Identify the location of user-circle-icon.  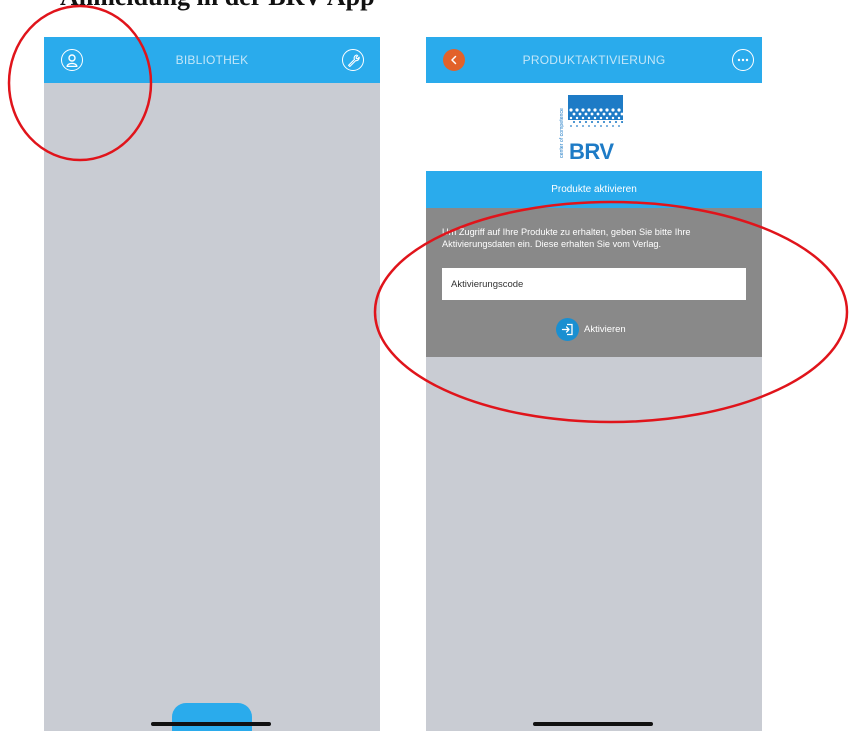
(72, 60).